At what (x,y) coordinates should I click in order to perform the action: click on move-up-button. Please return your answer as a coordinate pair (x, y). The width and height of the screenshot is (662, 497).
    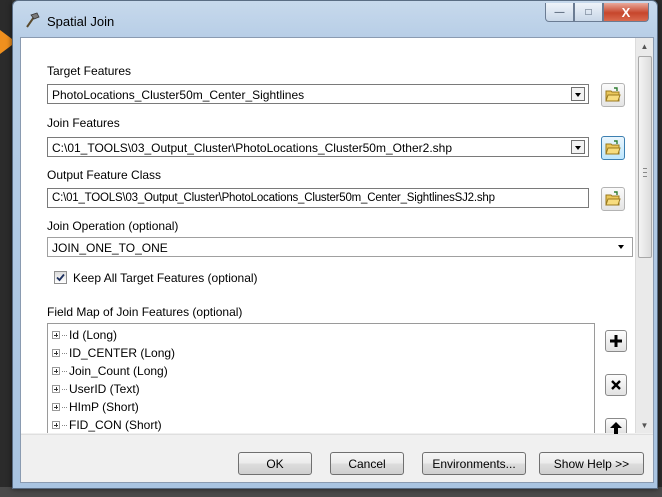
    Looking at the image, I should click on (616, 426).